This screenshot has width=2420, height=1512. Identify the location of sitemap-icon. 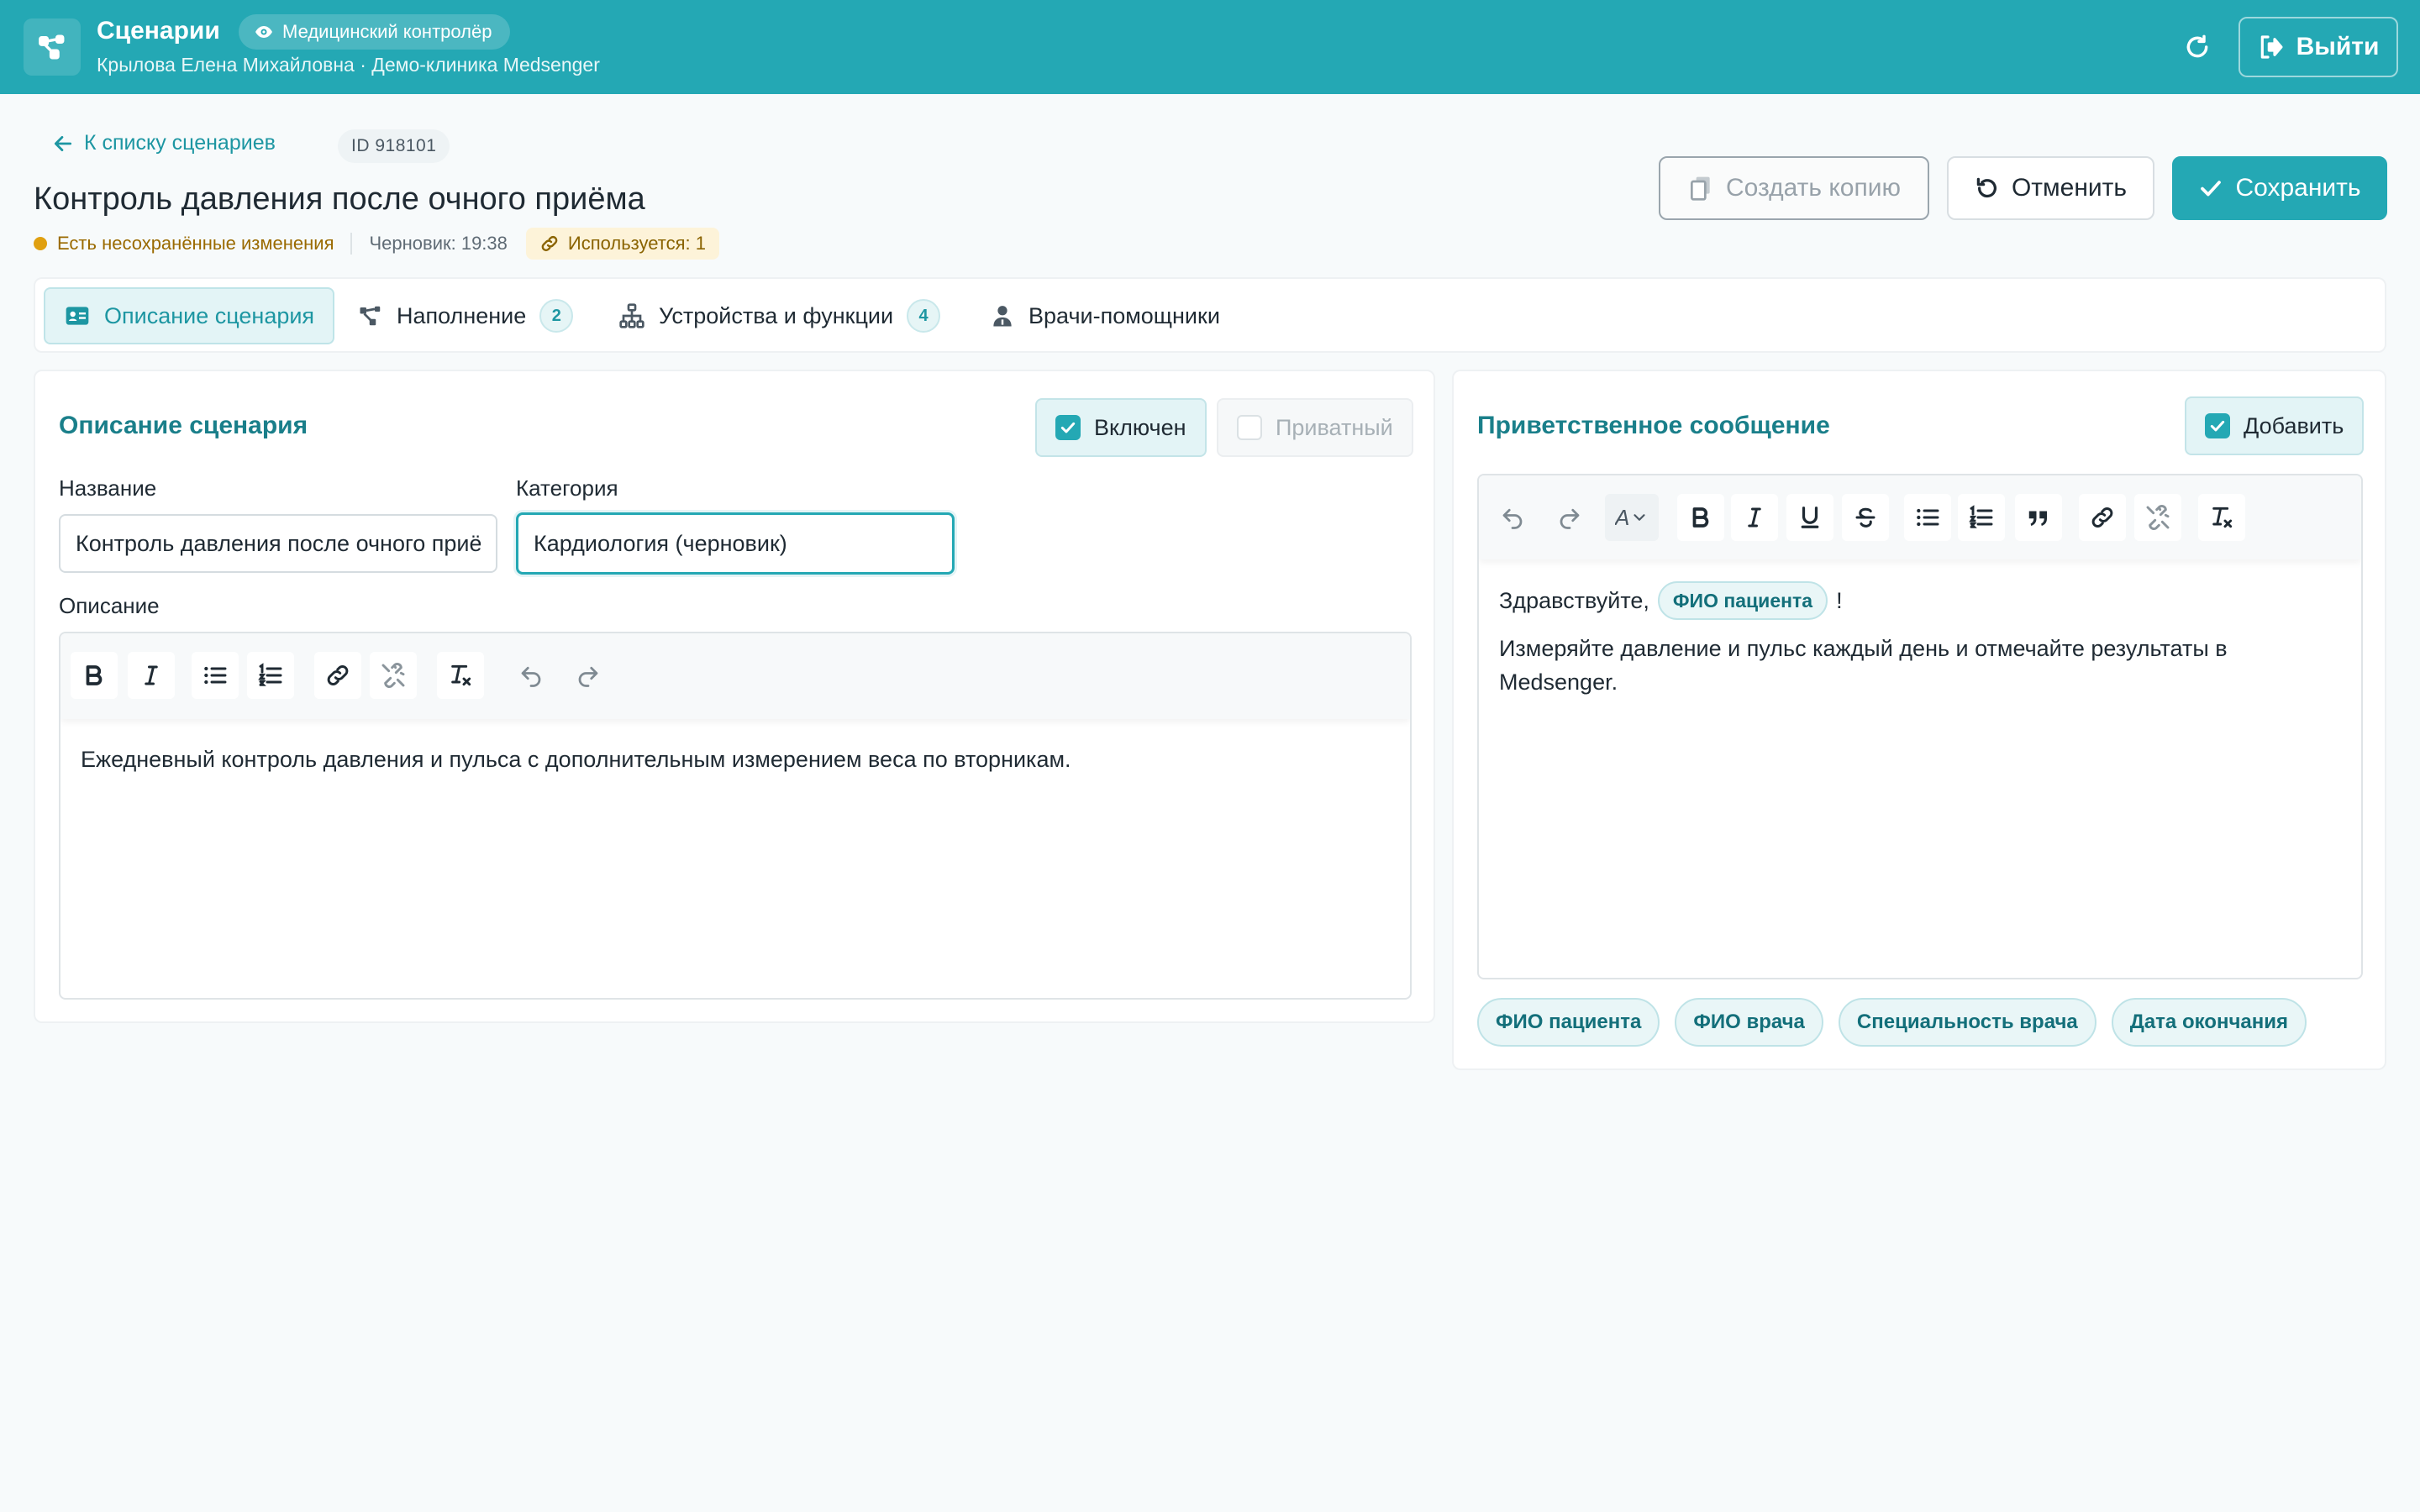
(631, 315).